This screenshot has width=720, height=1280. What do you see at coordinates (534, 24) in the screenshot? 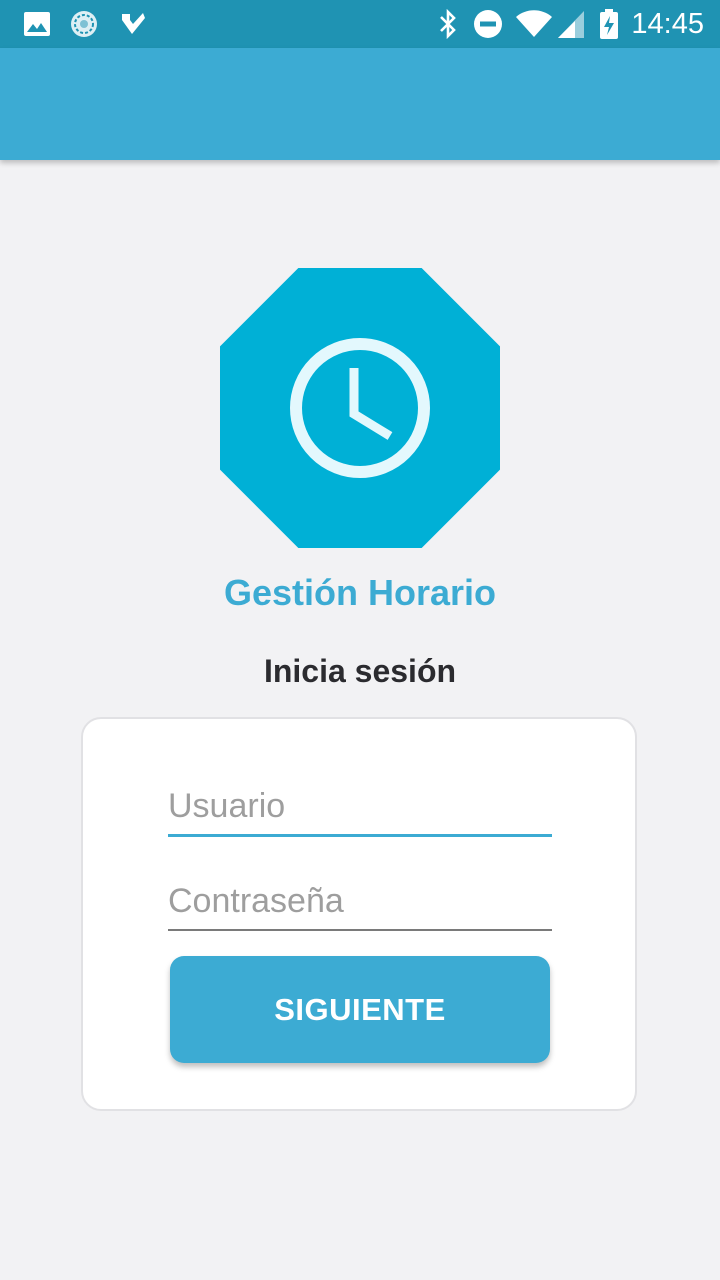
I see `wifi-icon` at bounding box center [534, 24].